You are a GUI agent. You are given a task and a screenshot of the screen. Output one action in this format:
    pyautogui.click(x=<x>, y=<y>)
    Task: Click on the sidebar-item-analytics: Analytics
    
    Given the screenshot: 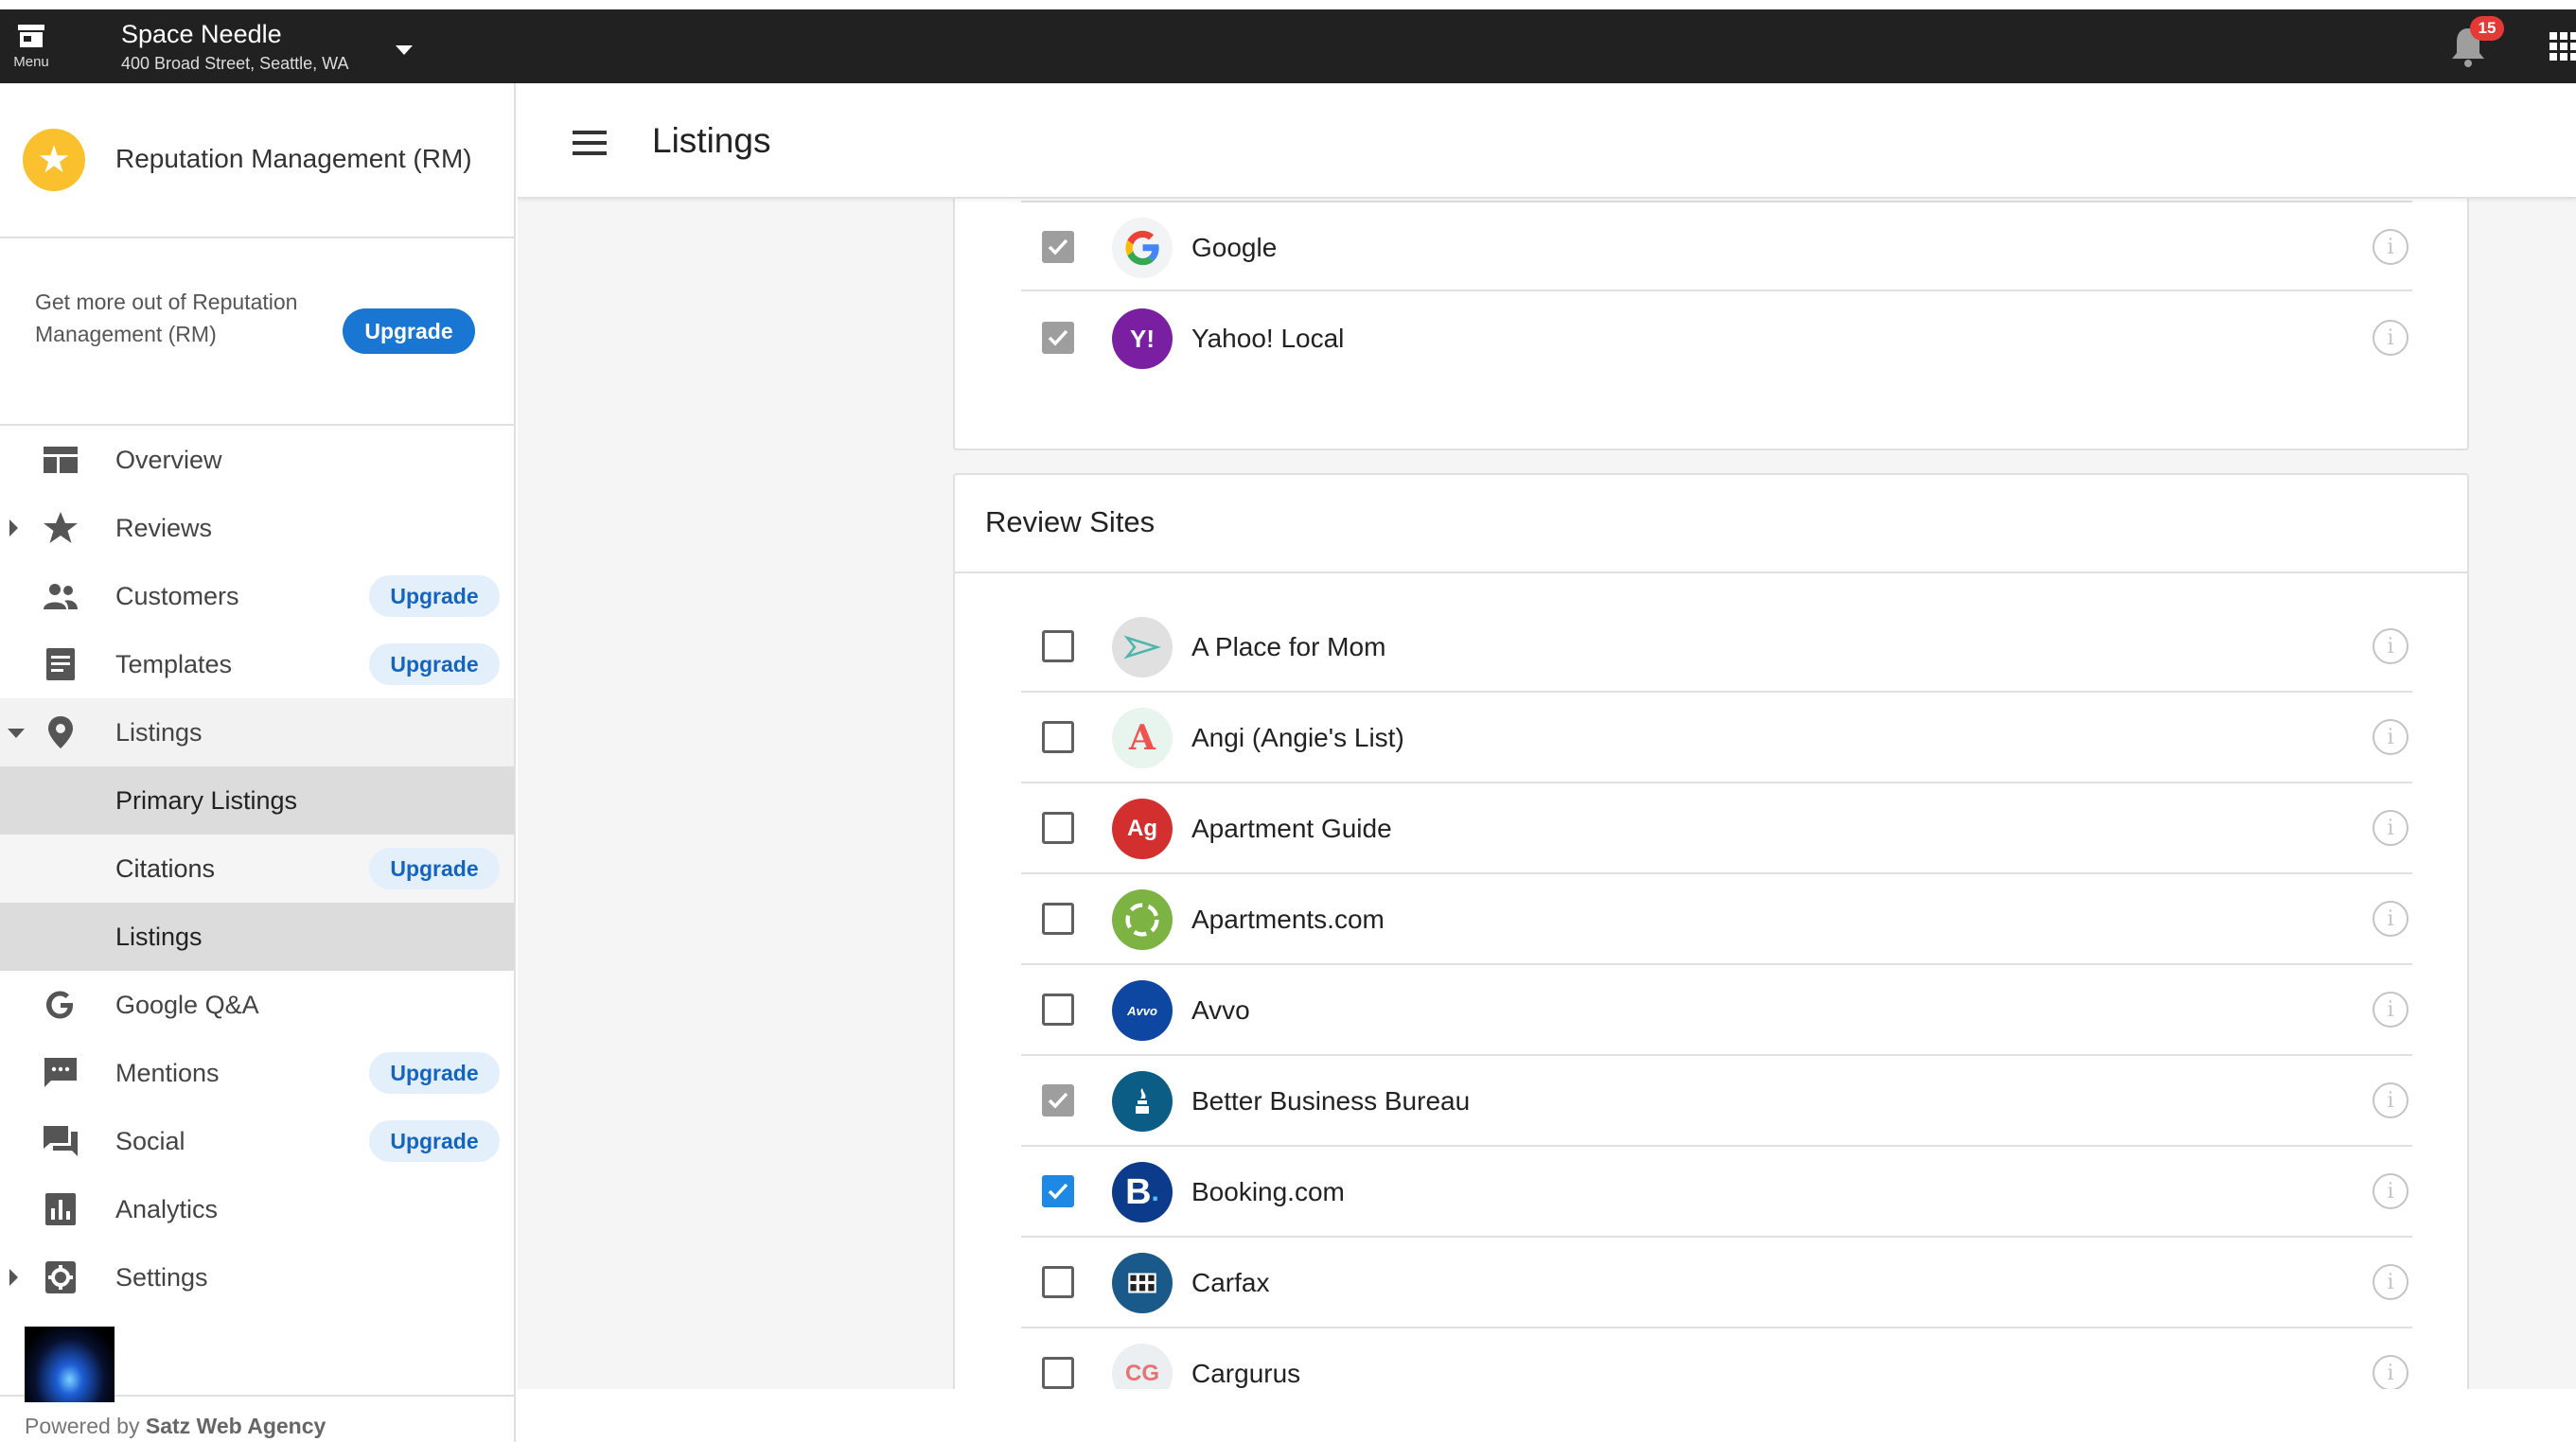 What is the action you would take?
    pyautogui.click(x=257, y=1209)
    